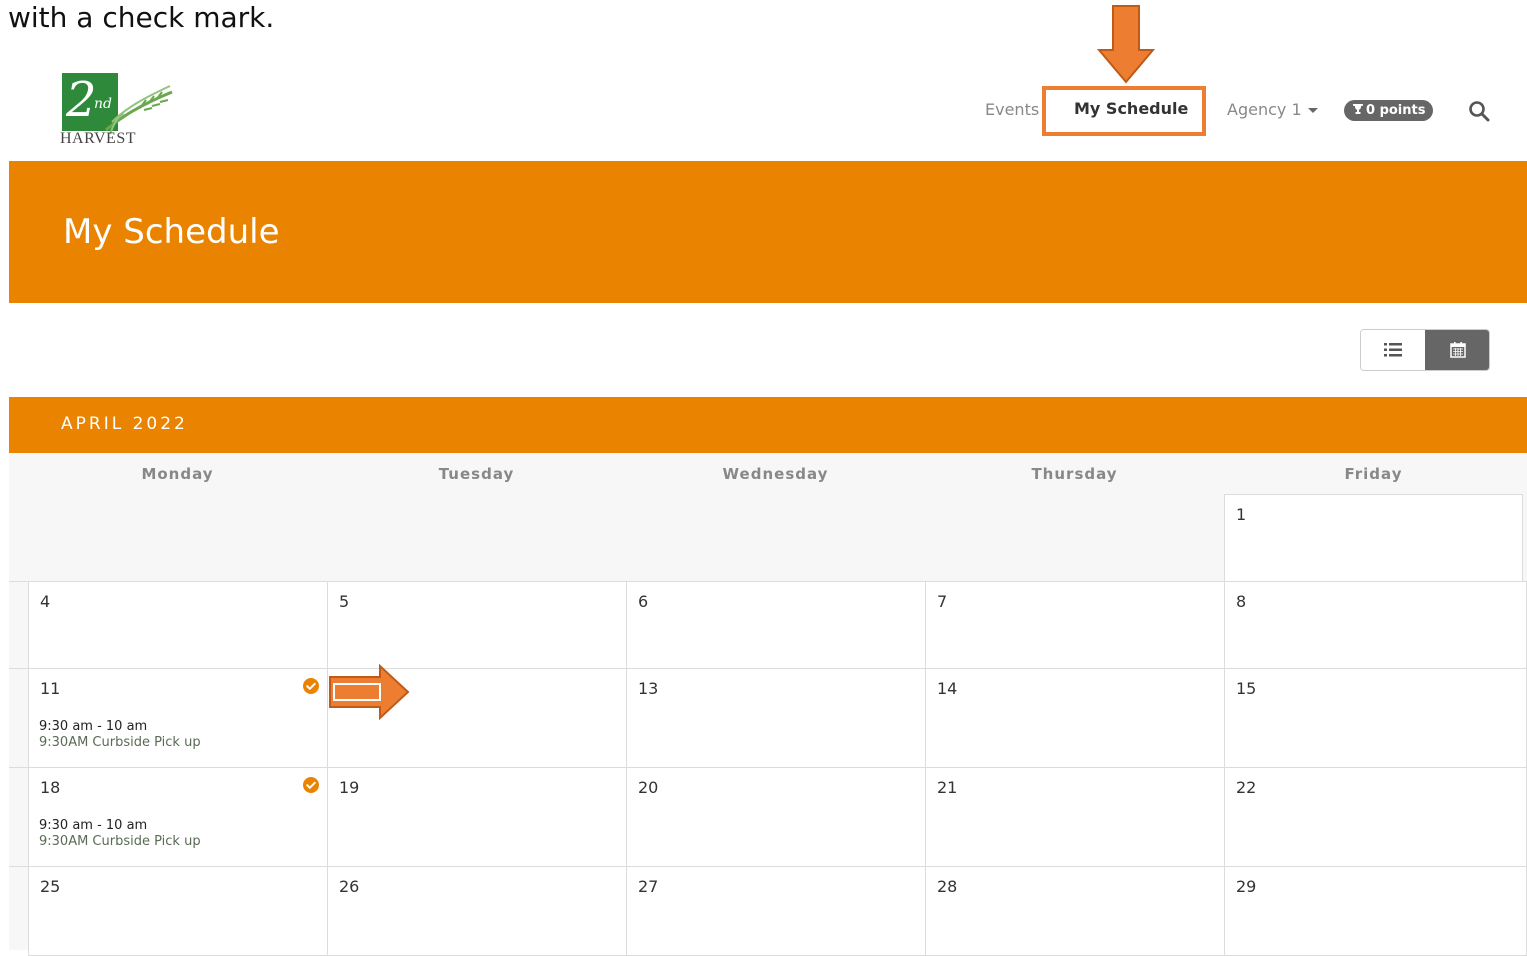 Image resolution: width=1527 pixels, height=956 pixels. I want to click on day-cell-apr-25: 25, so click(178, 911).